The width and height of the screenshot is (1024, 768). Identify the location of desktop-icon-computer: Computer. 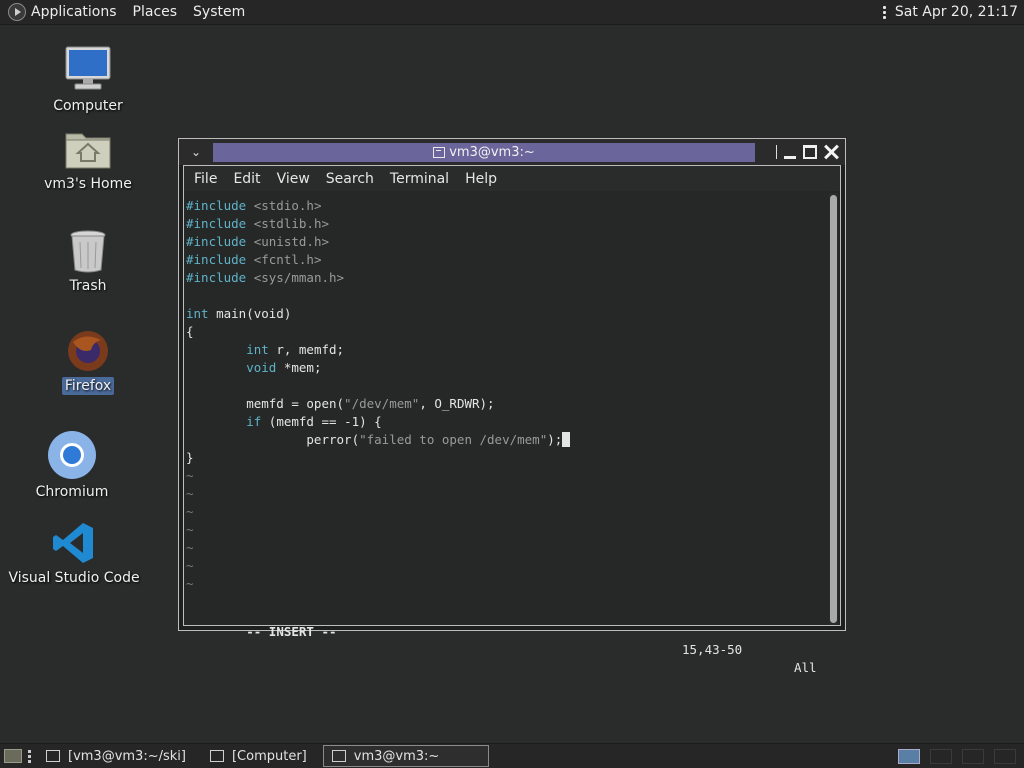
(88, 79).